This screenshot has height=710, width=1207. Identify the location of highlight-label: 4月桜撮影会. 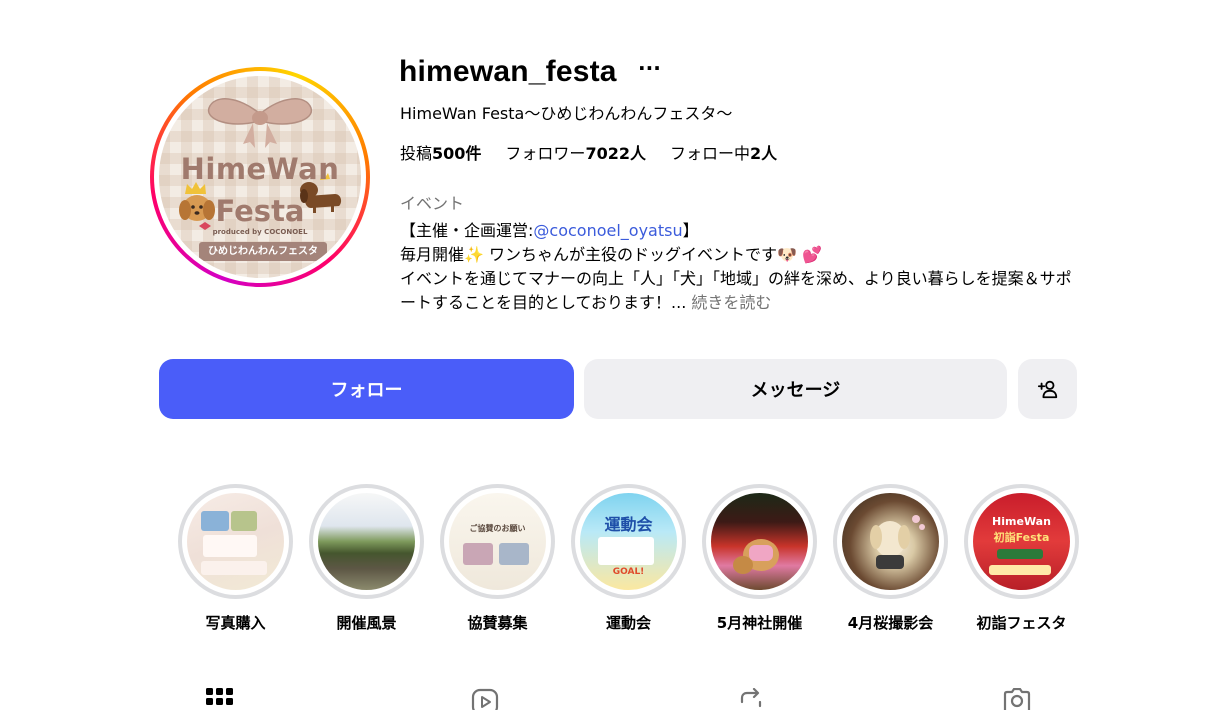
(890, 623).